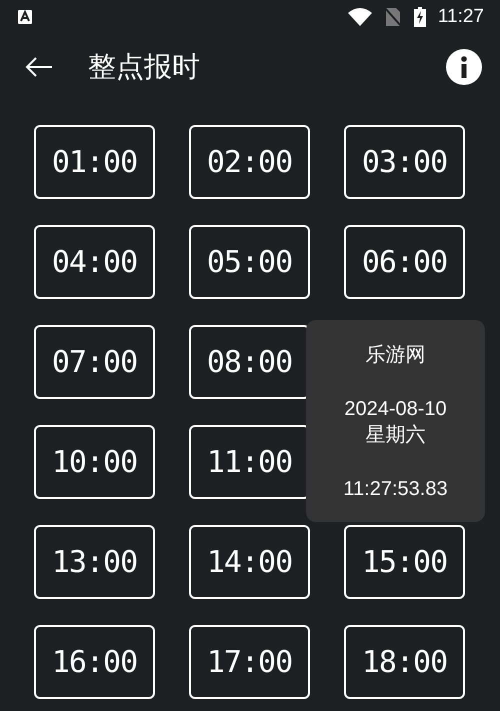 The height and width of the screenshot is (711, 500). Describe the element at coordinates (94, 262) in the screenshot. I see `hour-button: 04:00` at that location.